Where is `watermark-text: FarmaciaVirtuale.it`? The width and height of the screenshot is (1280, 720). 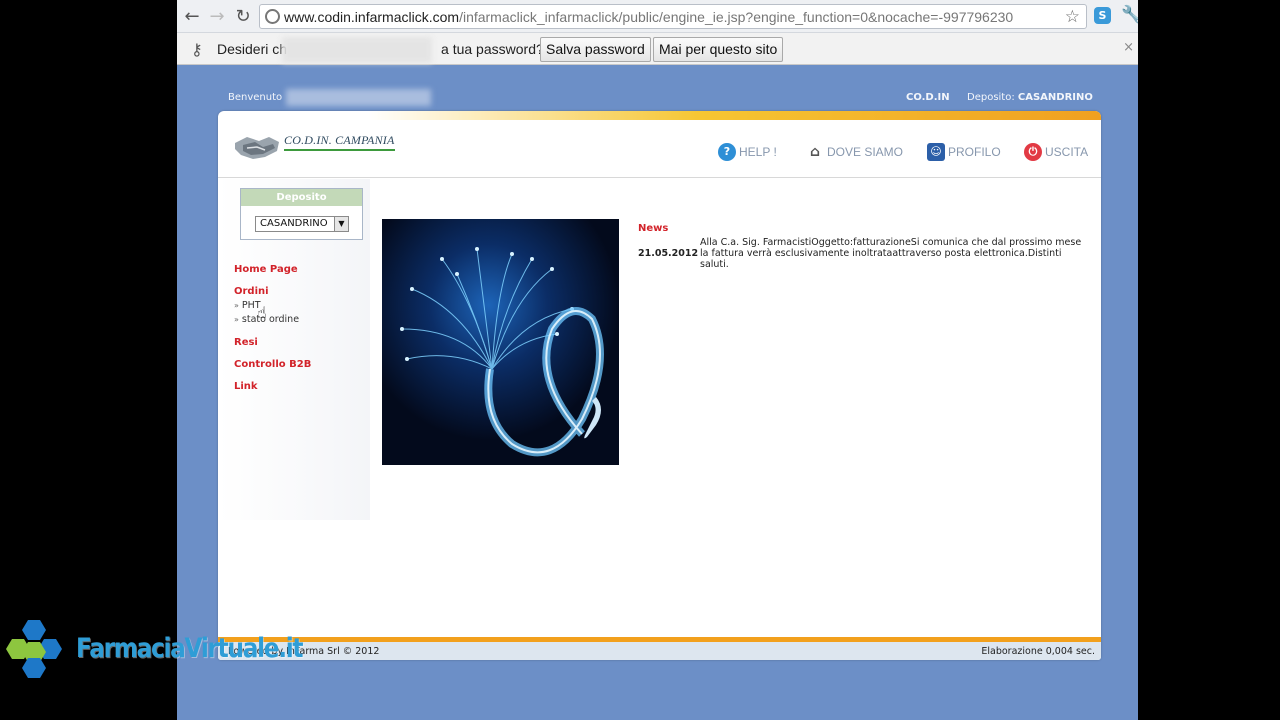
watermark-text: FarmaciaVirtuale.it is located at coordinates (190, 648).